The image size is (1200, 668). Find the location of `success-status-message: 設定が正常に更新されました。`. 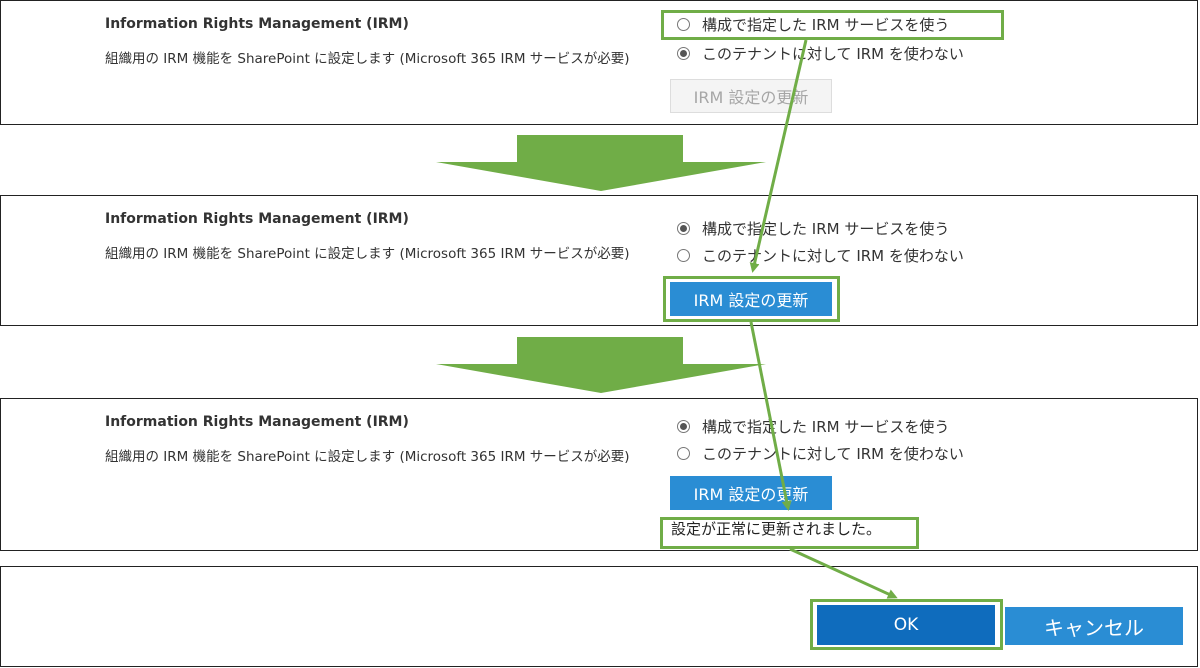

success-status-message: 設定が正常に更新されました。 is located at coordinates (776, 529).